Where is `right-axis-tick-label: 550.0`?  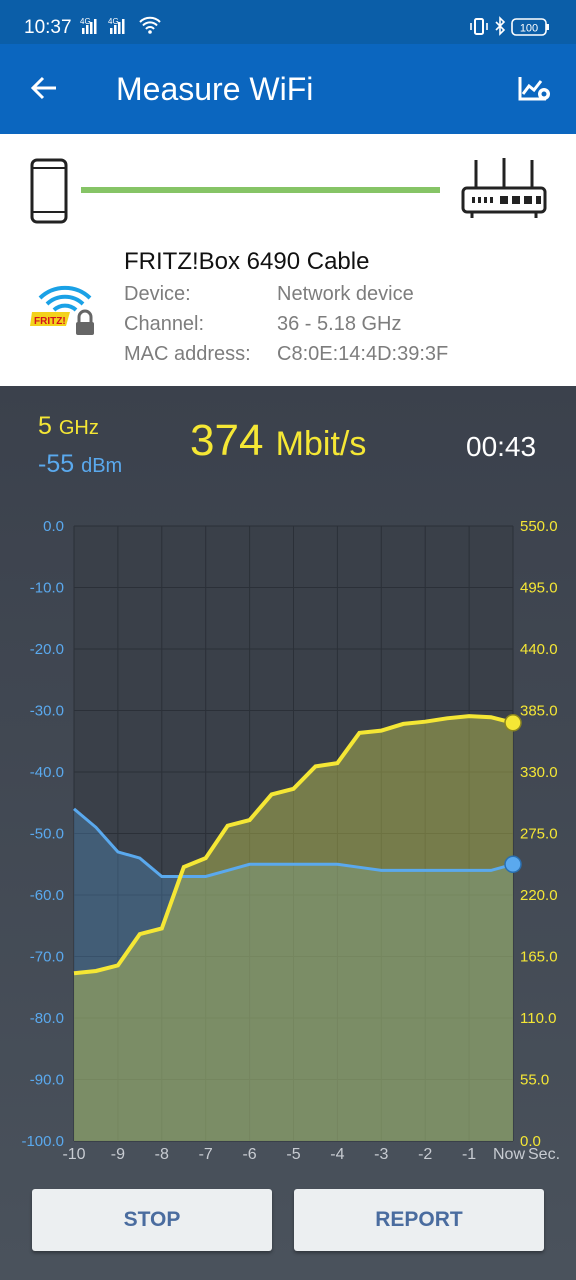 right-axis-tick-label: 550.0 is located at coordinates (539, 526).